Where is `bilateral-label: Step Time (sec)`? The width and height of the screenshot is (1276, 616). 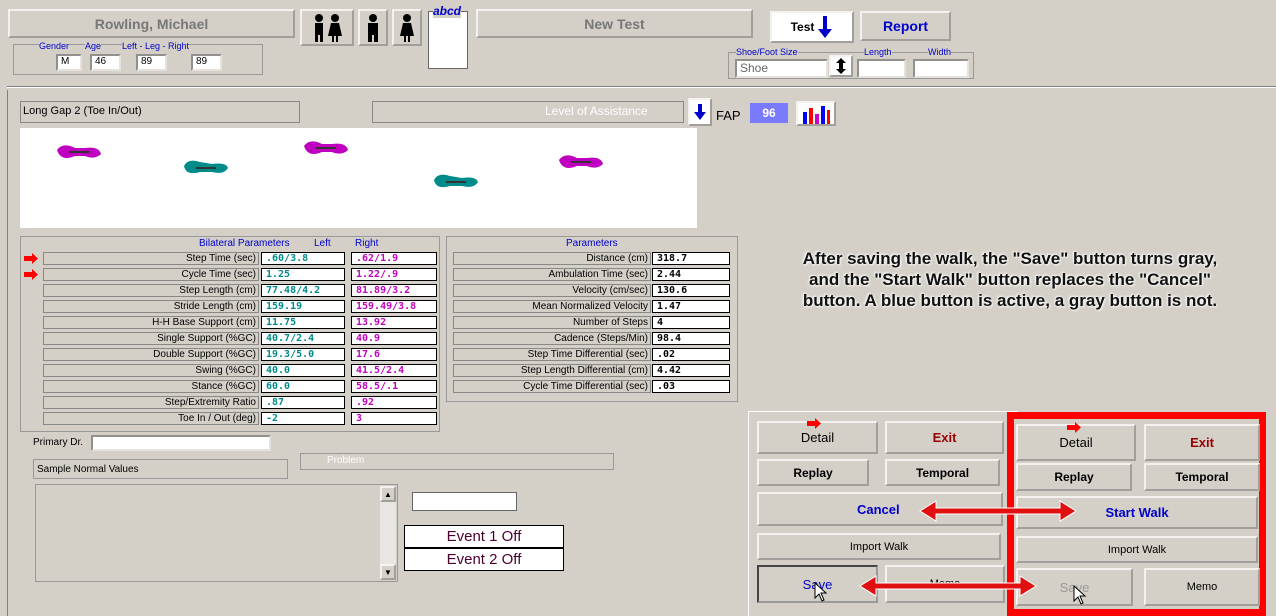 bilateral-label: Step Time (sec) is located at coordinates (151, 258).